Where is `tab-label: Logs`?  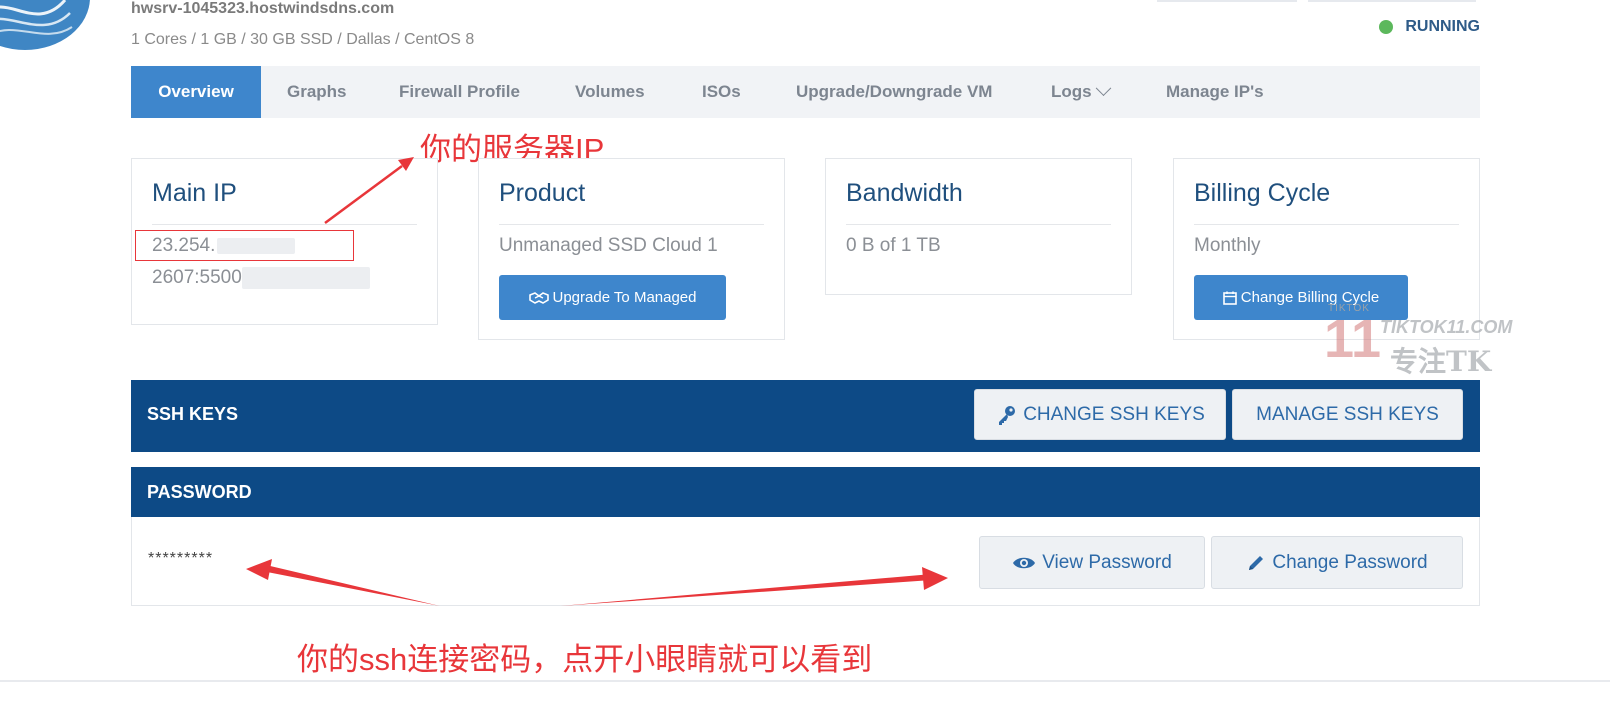 tab-label: Logs is located at coordinates (1071, 91).